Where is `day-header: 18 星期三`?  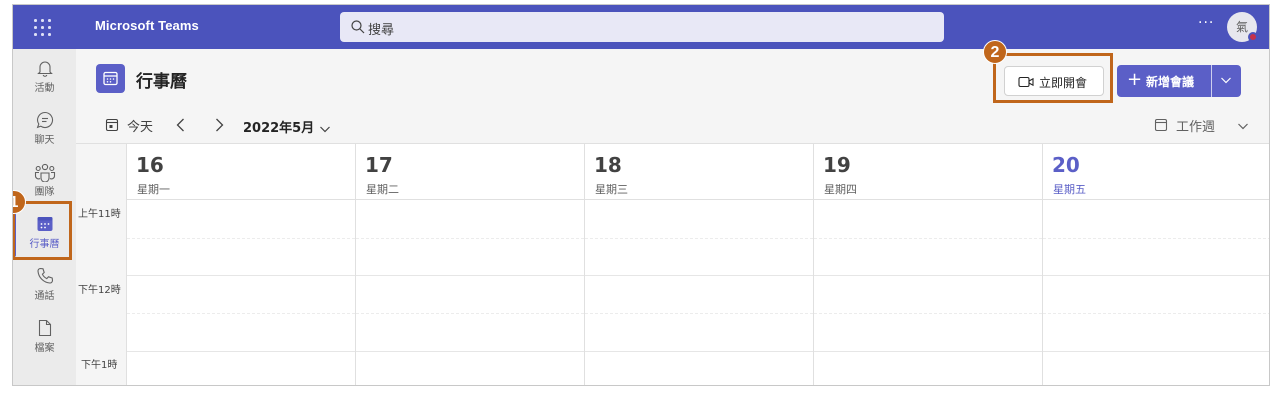 day-header: 18 星期三 is located at coordinates (699, 172).